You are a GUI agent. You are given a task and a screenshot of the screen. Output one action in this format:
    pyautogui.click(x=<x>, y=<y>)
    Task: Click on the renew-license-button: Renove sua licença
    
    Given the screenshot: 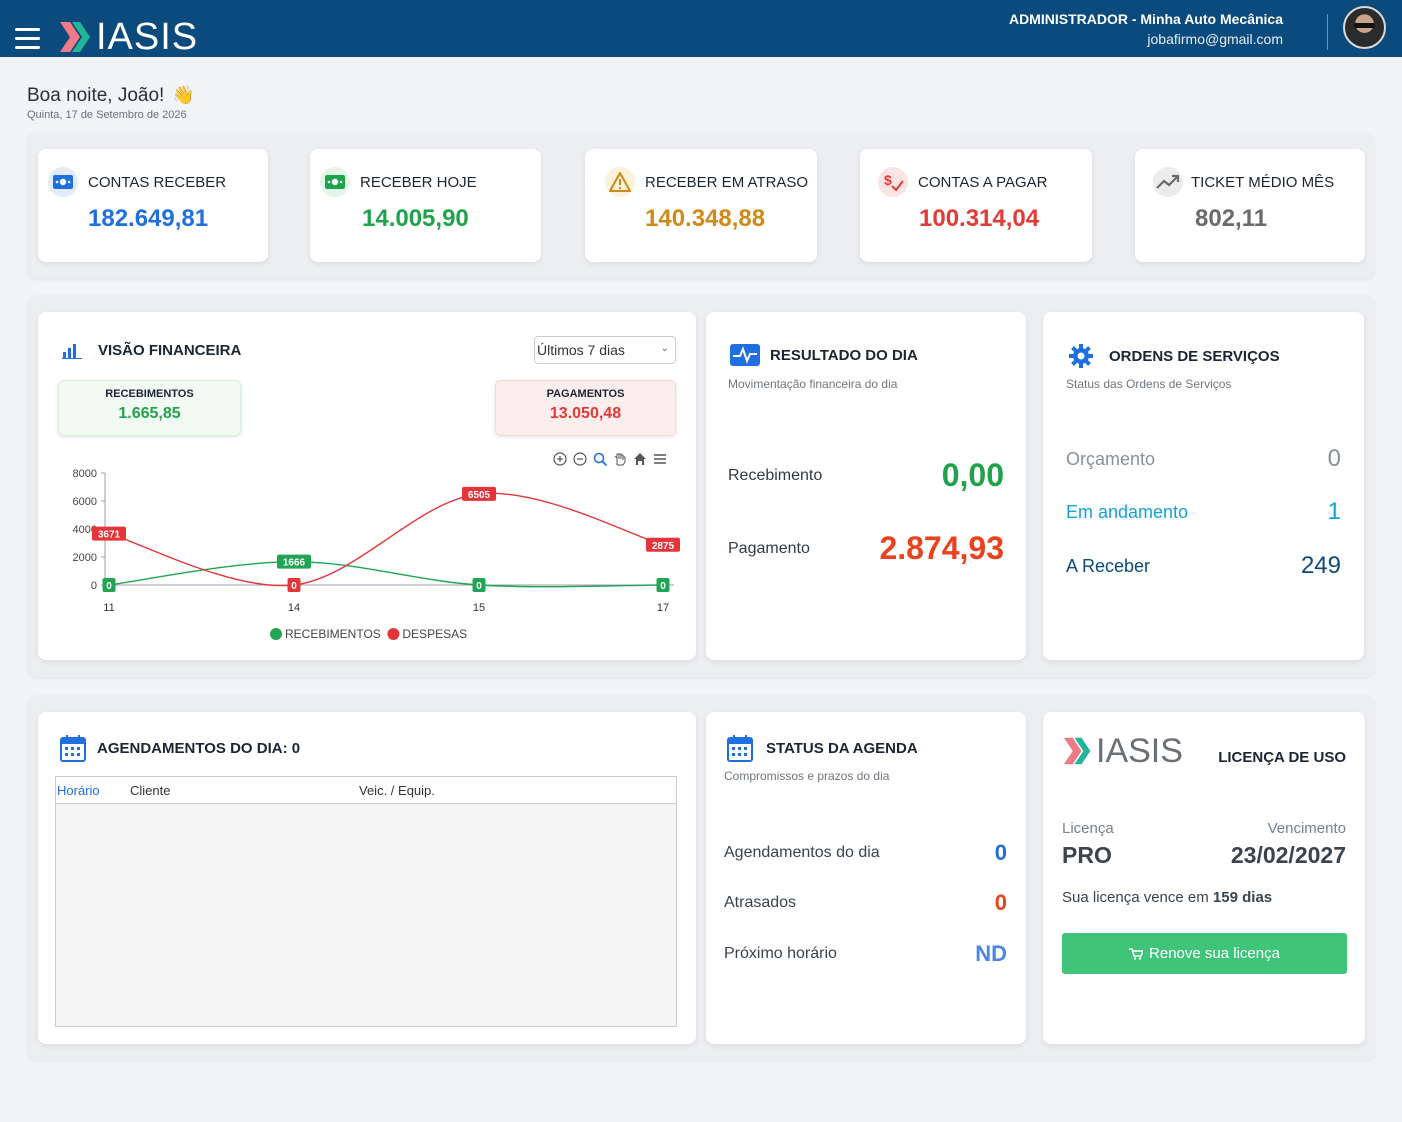 What is the action you would take?
    pyautogui.click(x=1204, y=953)
    